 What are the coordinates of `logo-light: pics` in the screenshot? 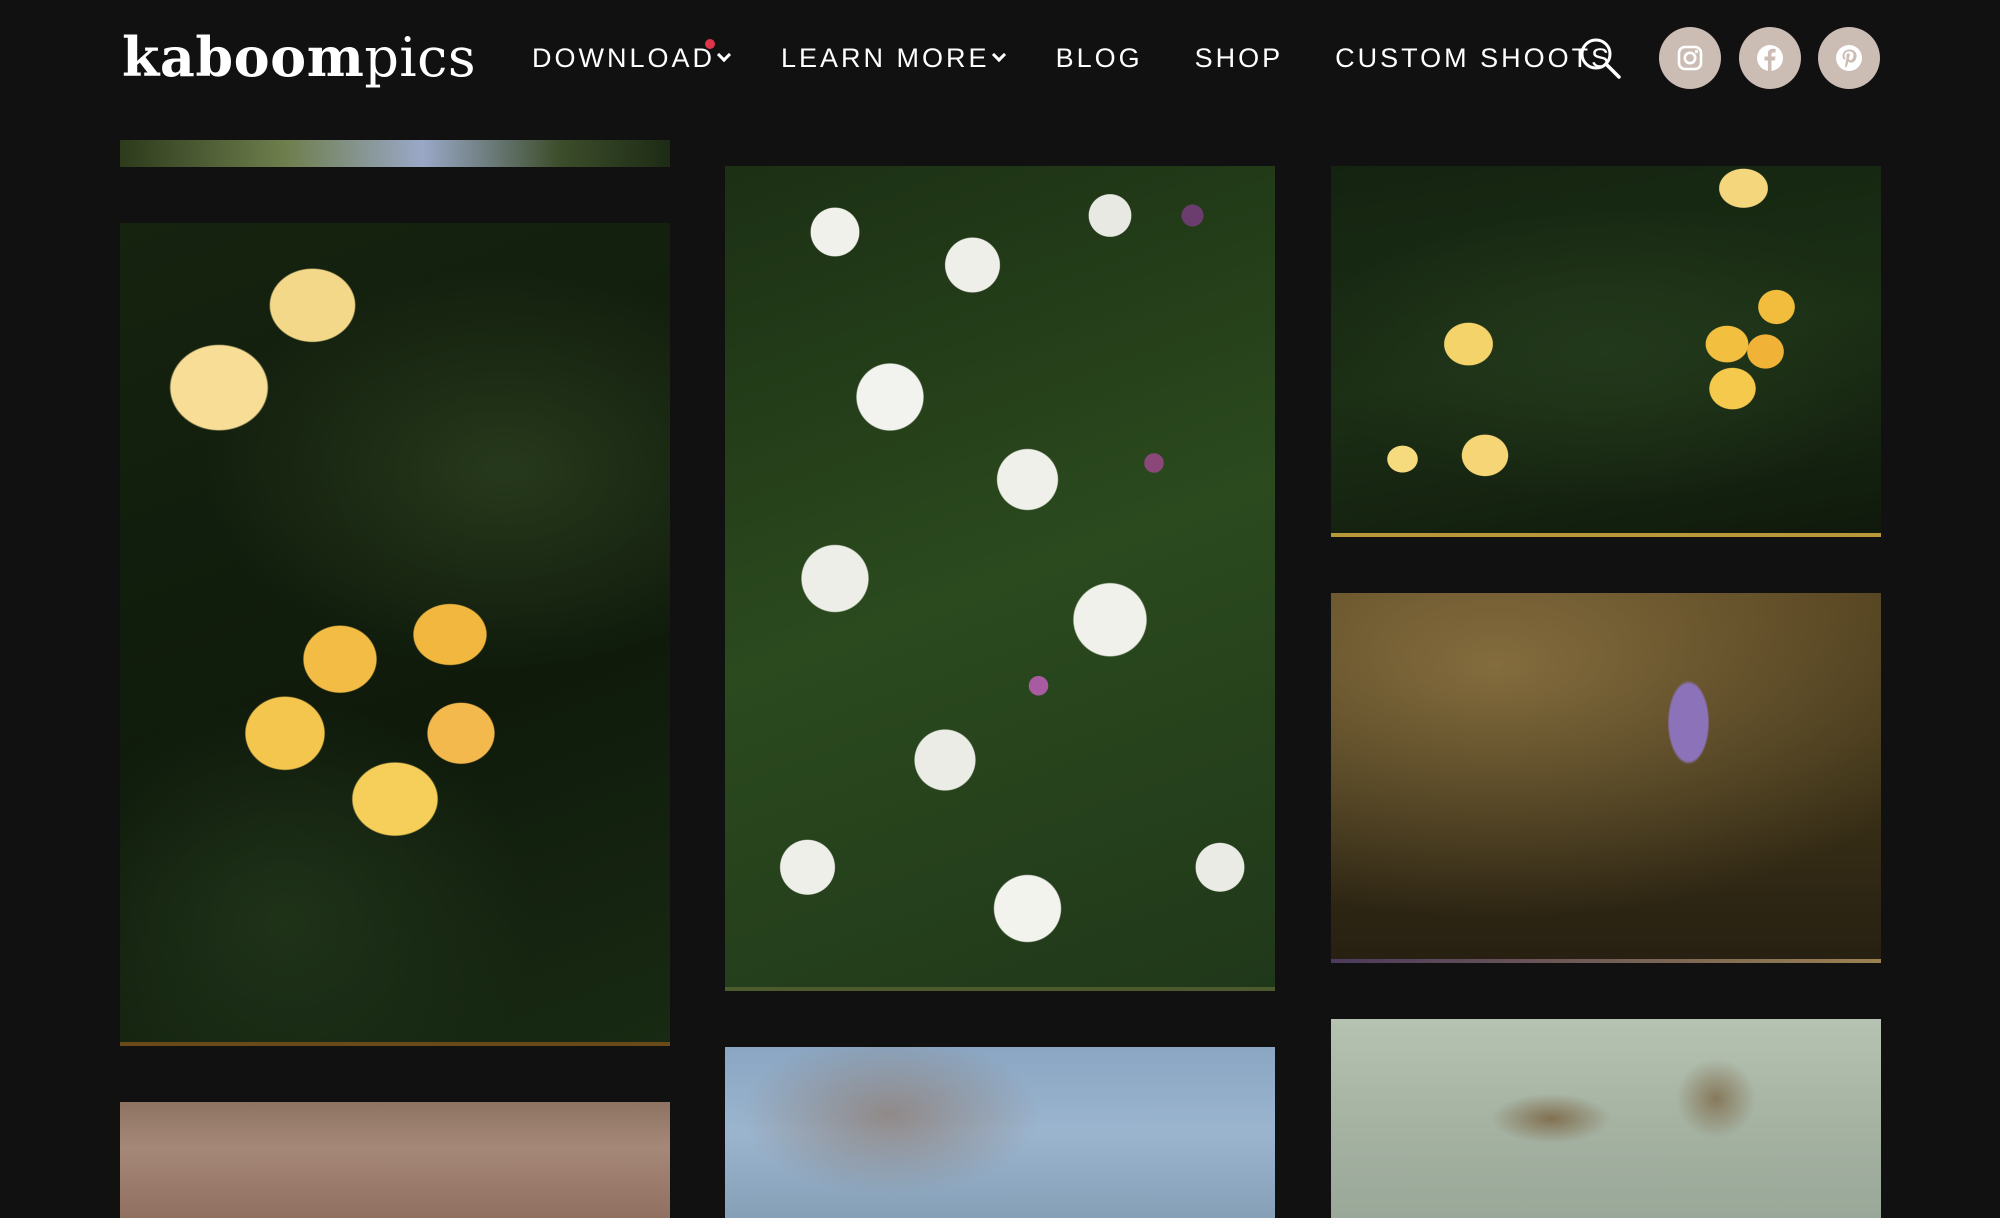 It's located at (420, 57).